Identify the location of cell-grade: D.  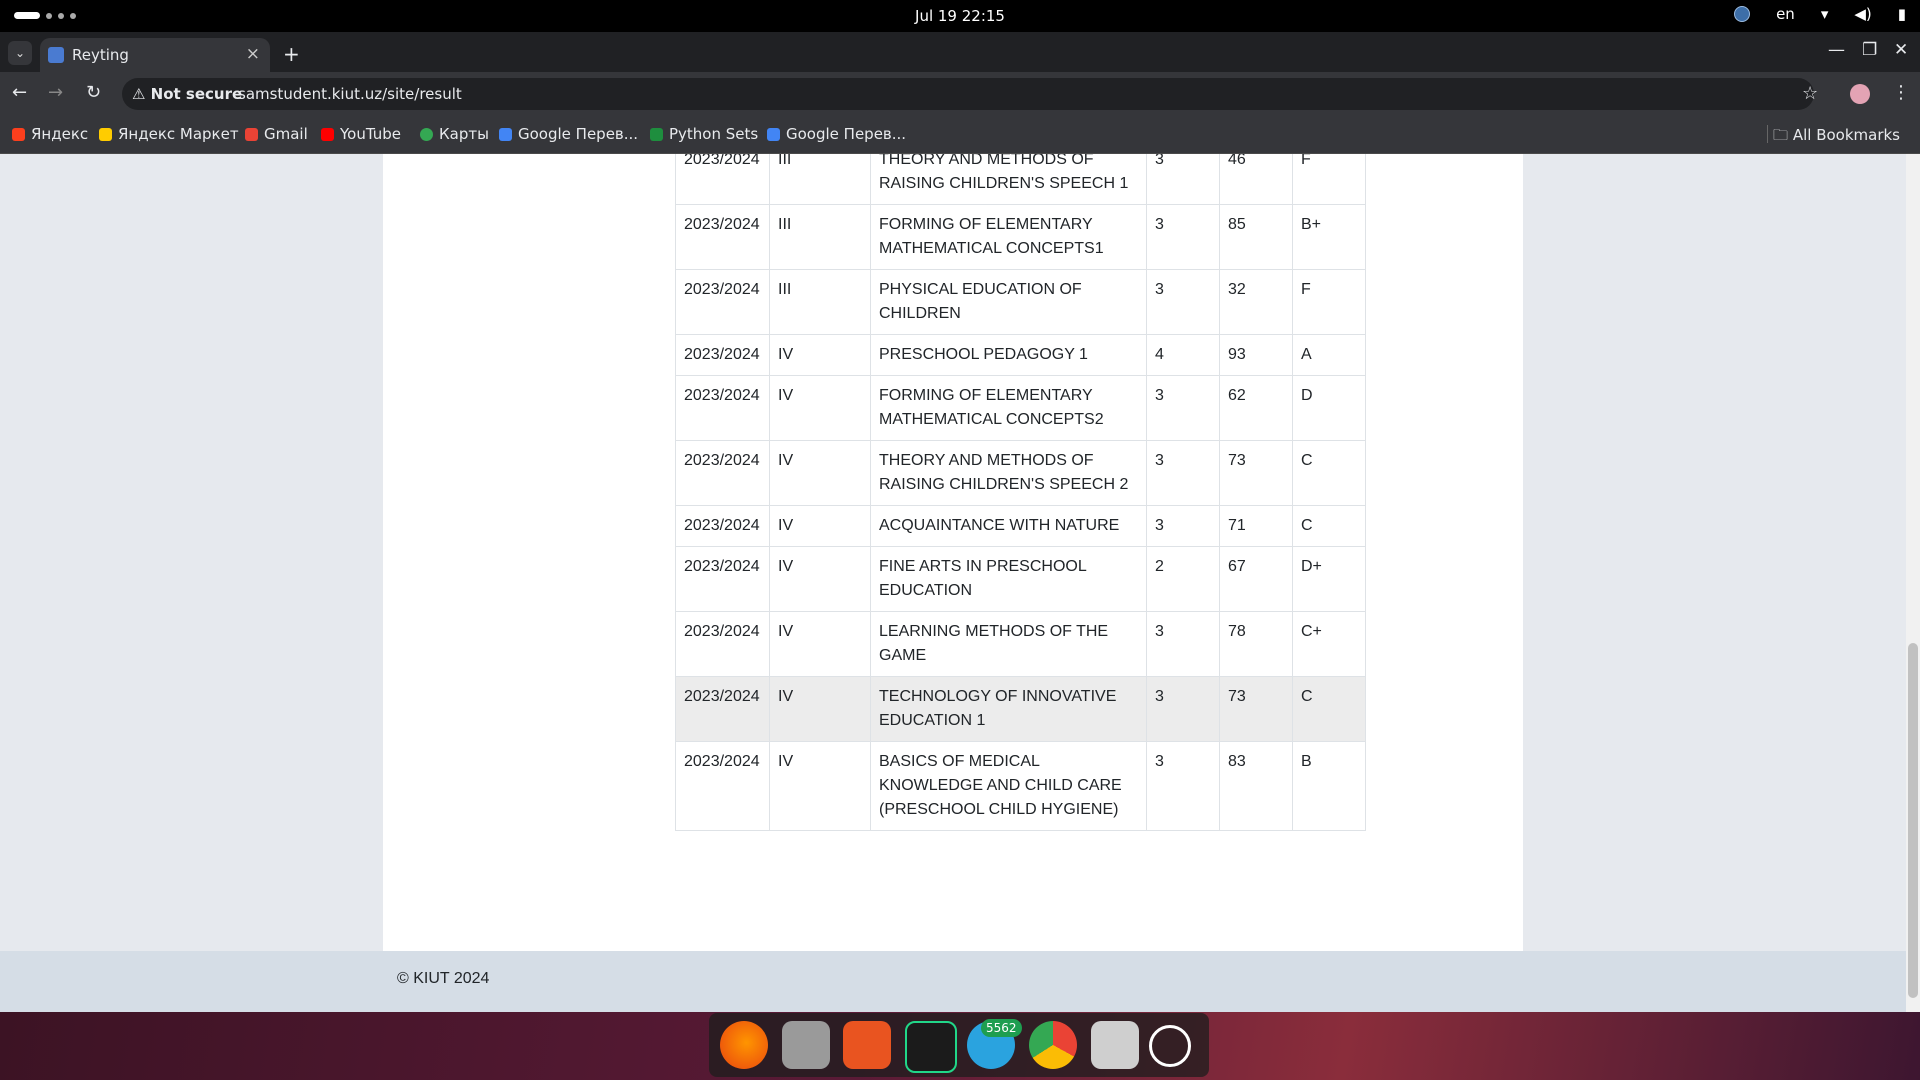
(1329, 408).